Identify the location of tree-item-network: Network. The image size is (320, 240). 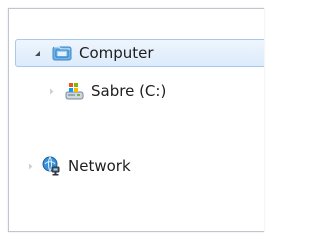
(77, 166).